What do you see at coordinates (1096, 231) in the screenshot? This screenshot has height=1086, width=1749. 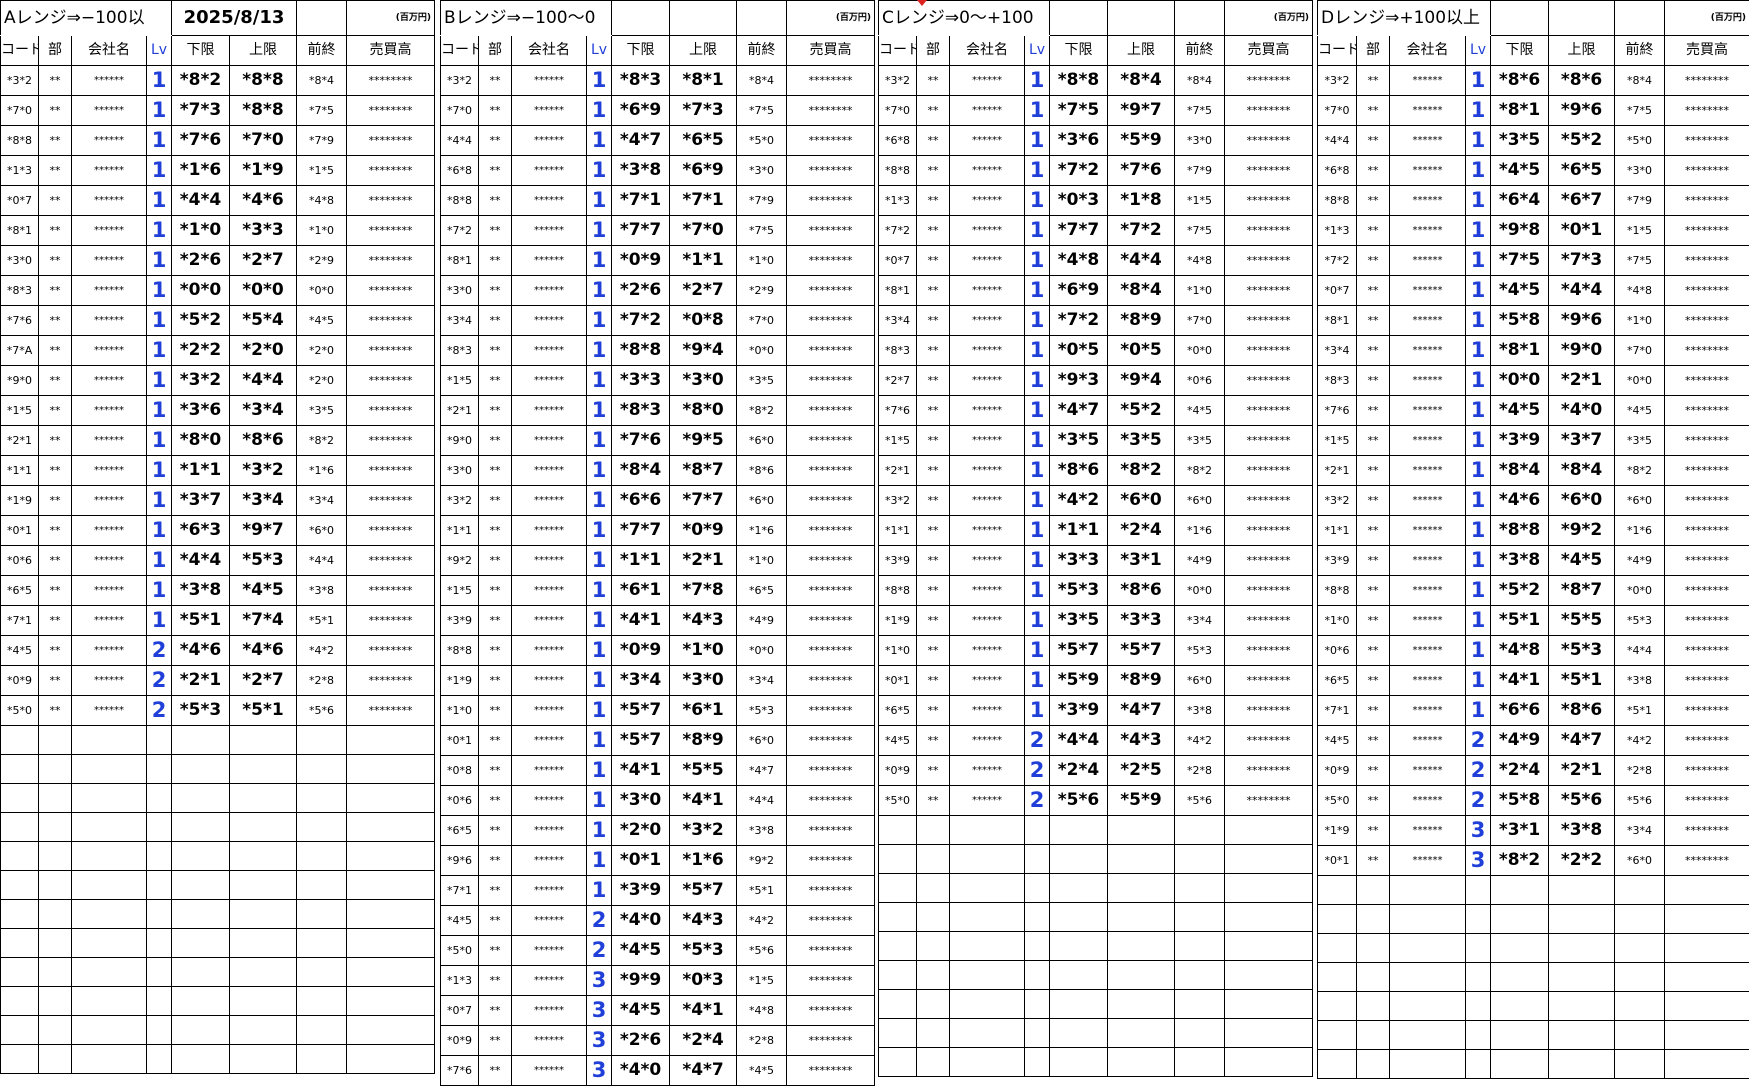 I see `table-row: *7*2********1*7*7*7*2*7*5********` at bounding box center [1096, 231].